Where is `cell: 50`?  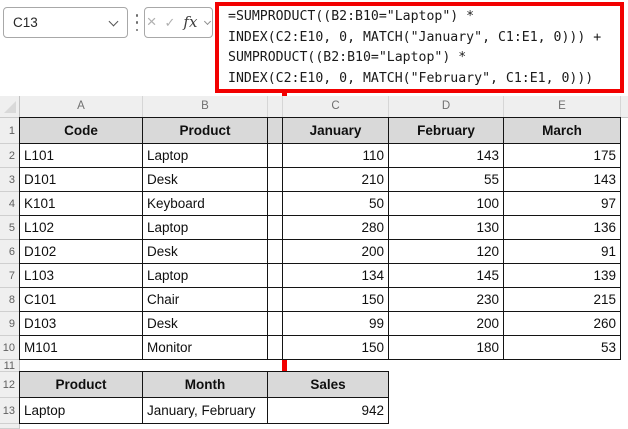
cell: 50 is located at coordinates (335, 203).